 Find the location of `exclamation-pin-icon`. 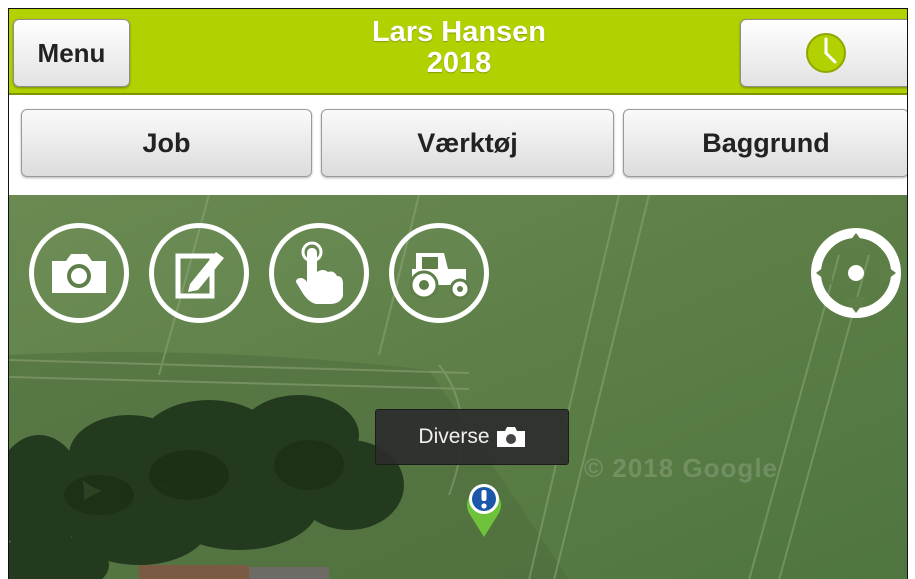

exclamation-pin-icon is located at coordinates (484, 510).